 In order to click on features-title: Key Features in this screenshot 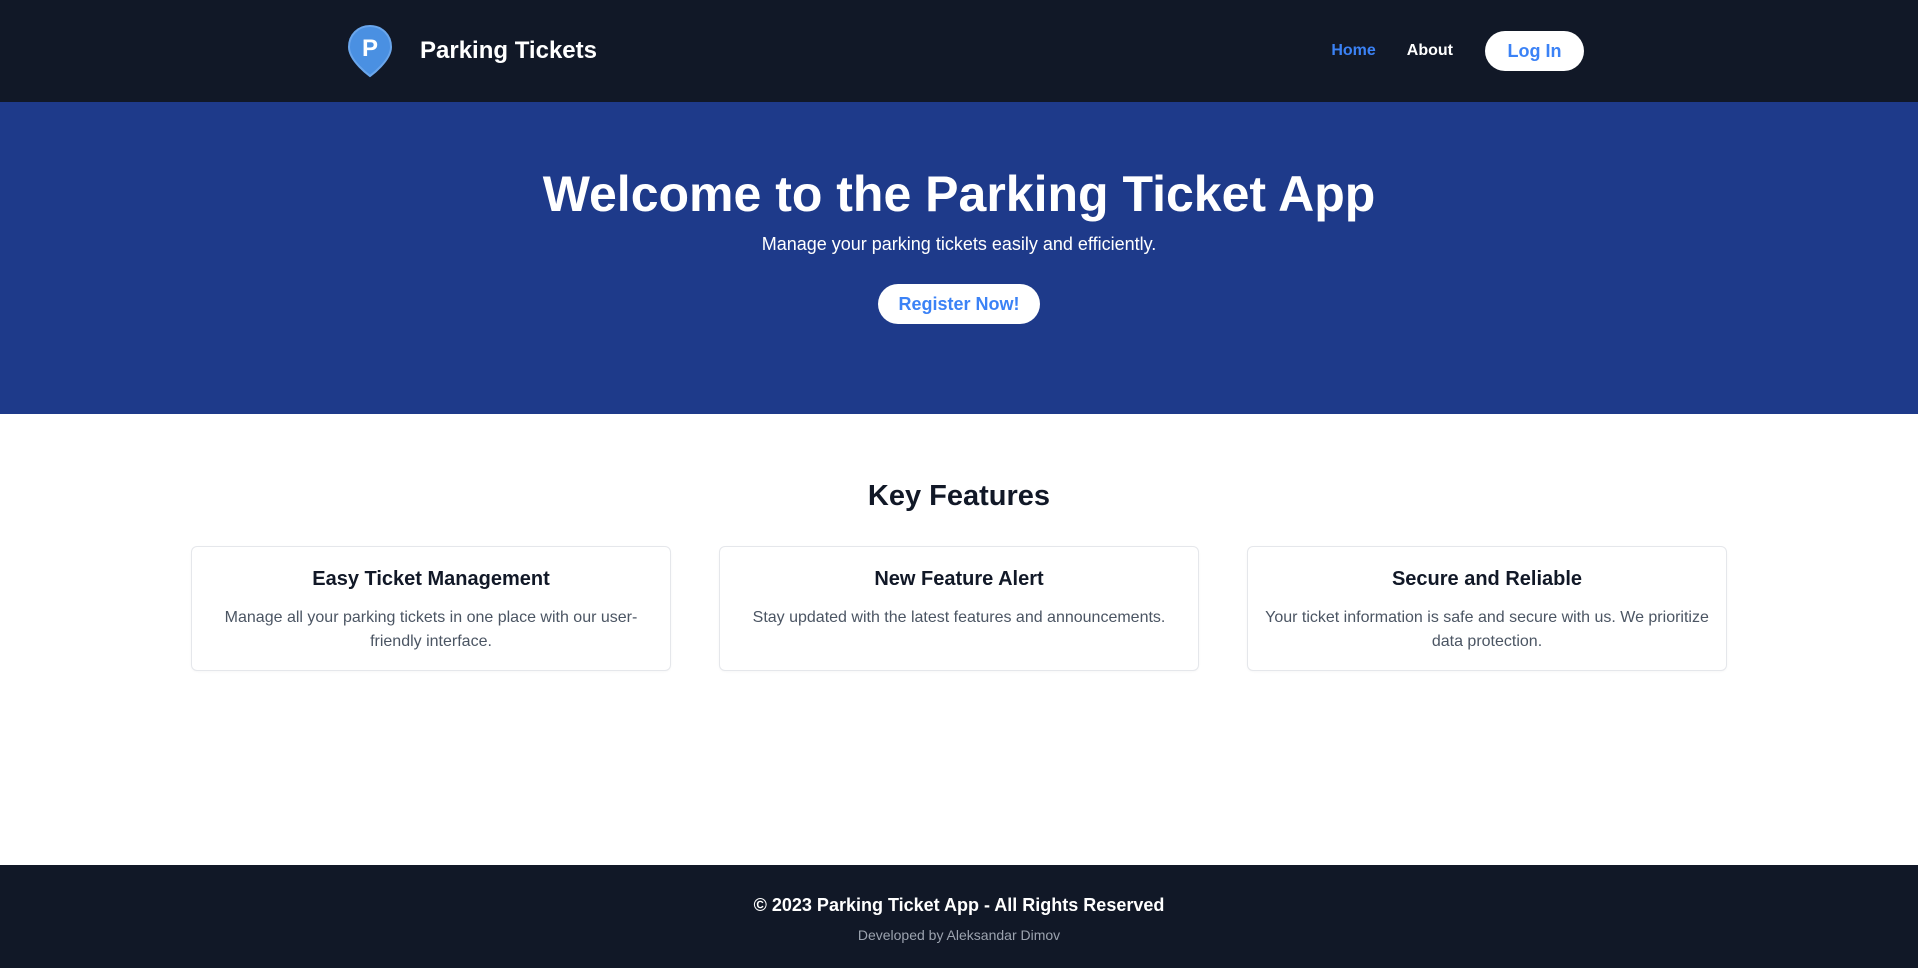, I will do `click(959, 496)`.